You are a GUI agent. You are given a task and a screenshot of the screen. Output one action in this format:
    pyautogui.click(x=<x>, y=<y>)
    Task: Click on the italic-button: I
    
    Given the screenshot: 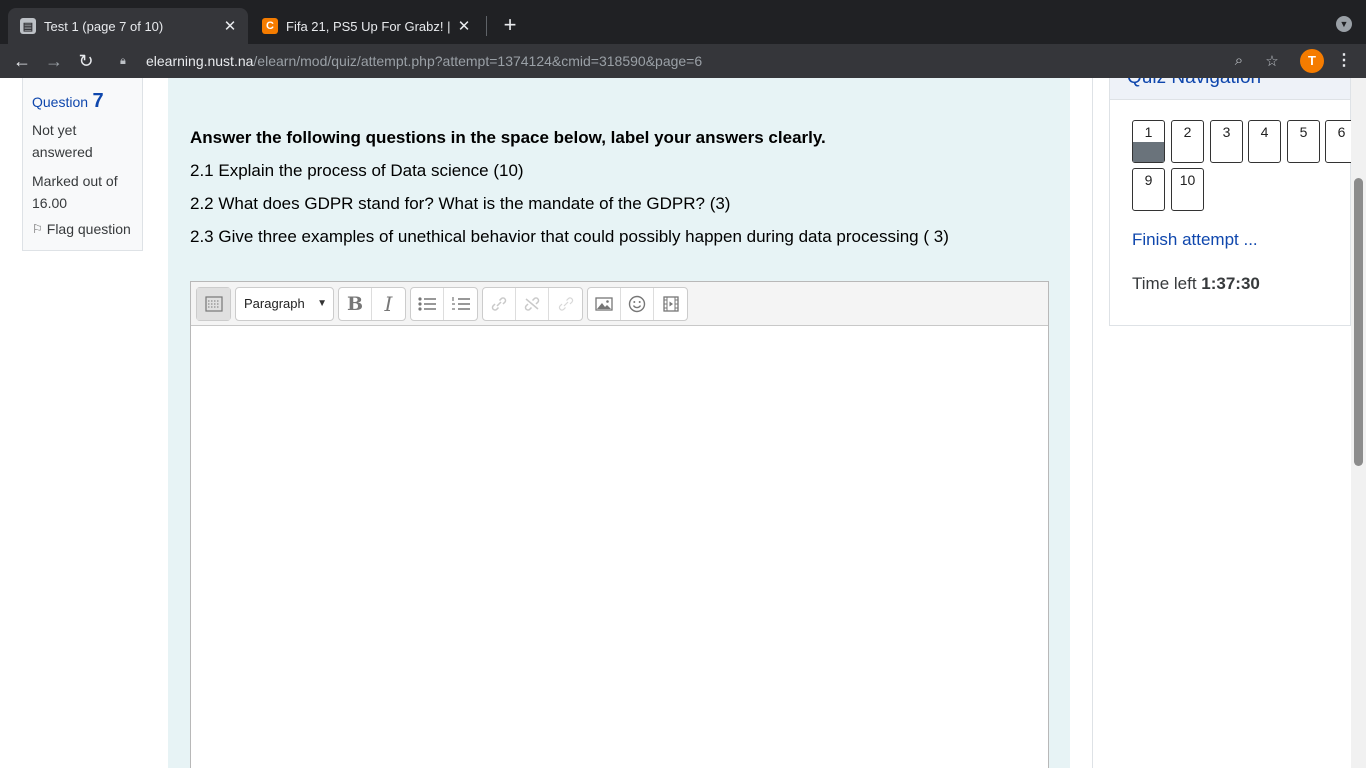 What is the action you would take?
    pyautogui.click(x=388, y=304)
    